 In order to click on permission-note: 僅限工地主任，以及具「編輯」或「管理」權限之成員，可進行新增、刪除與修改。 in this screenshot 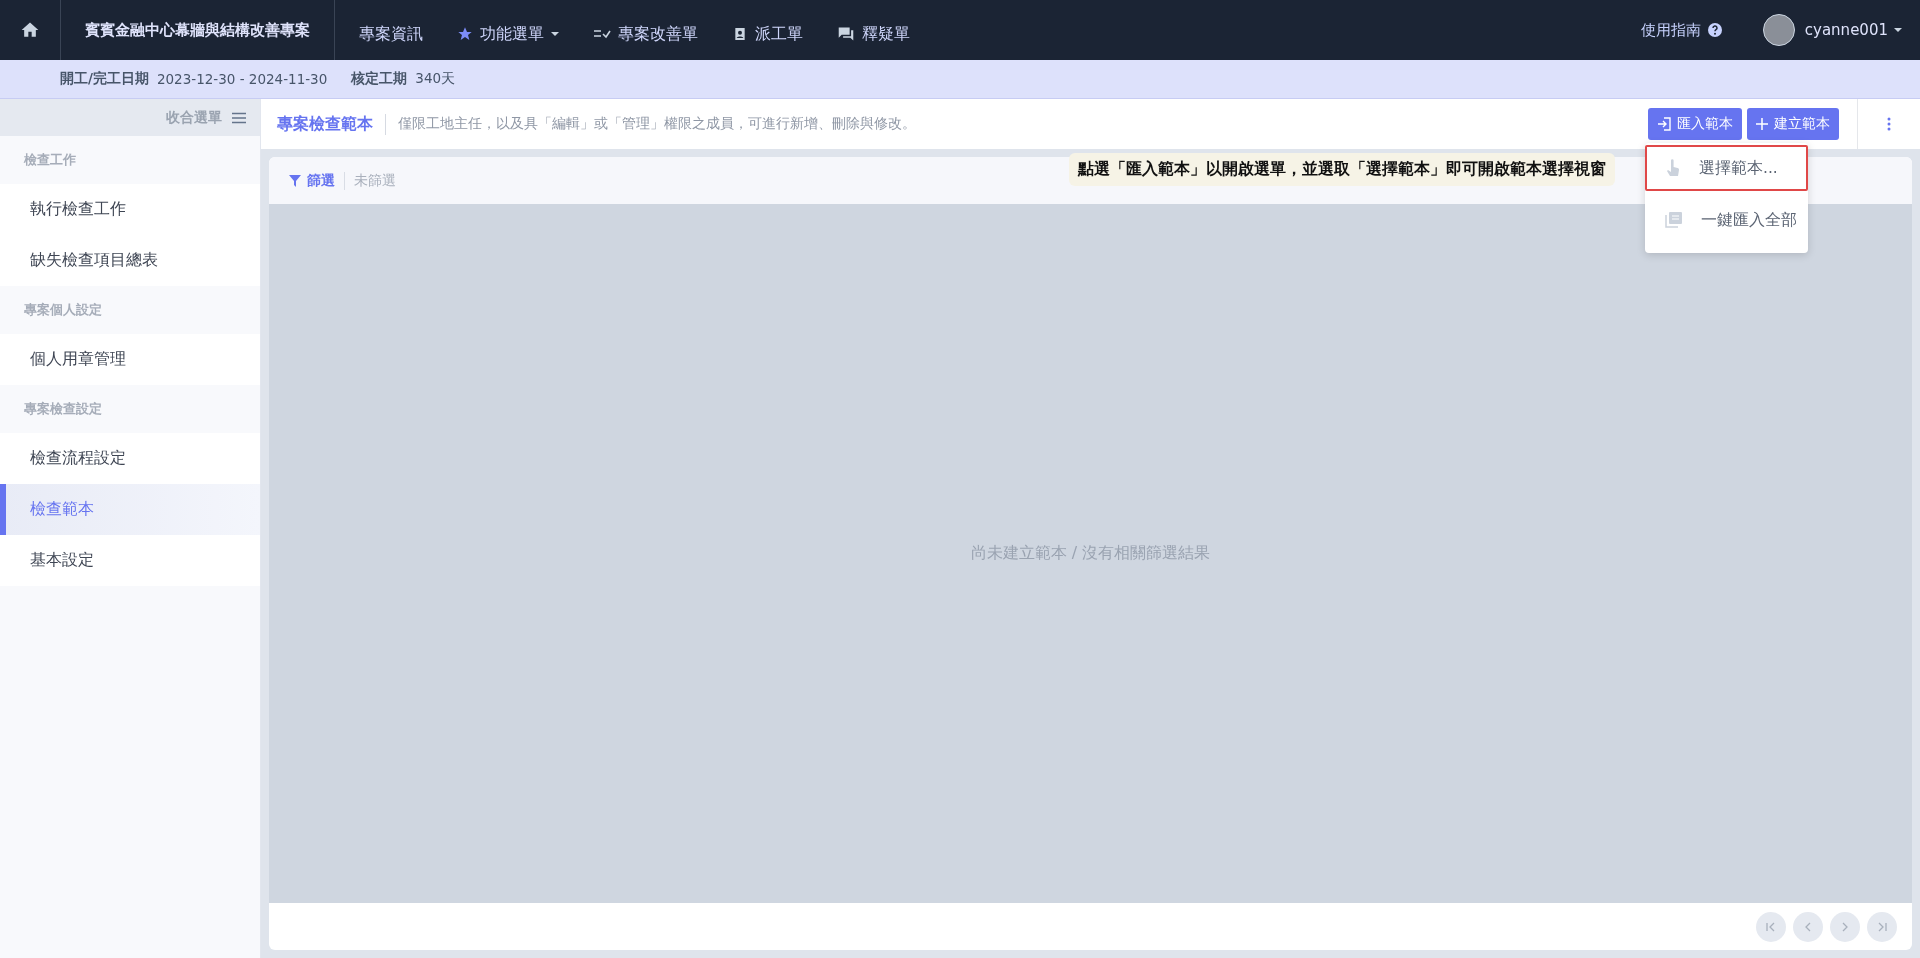, I will do `click(656, 124)`.